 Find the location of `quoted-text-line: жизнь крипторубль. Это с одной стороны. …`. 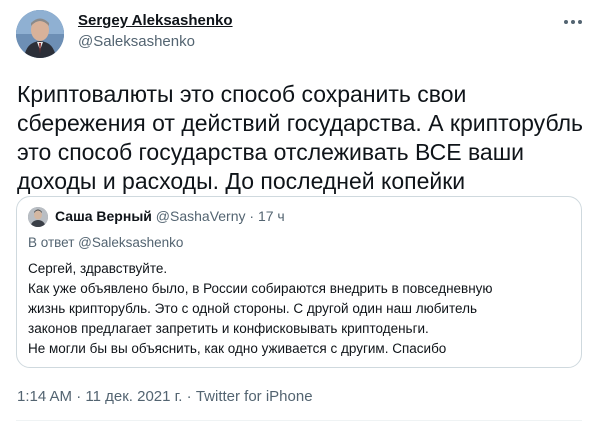

quoted-text-line: жизнь крипторубль. Это с одной стороны. … is located at coordinates (252, 308).